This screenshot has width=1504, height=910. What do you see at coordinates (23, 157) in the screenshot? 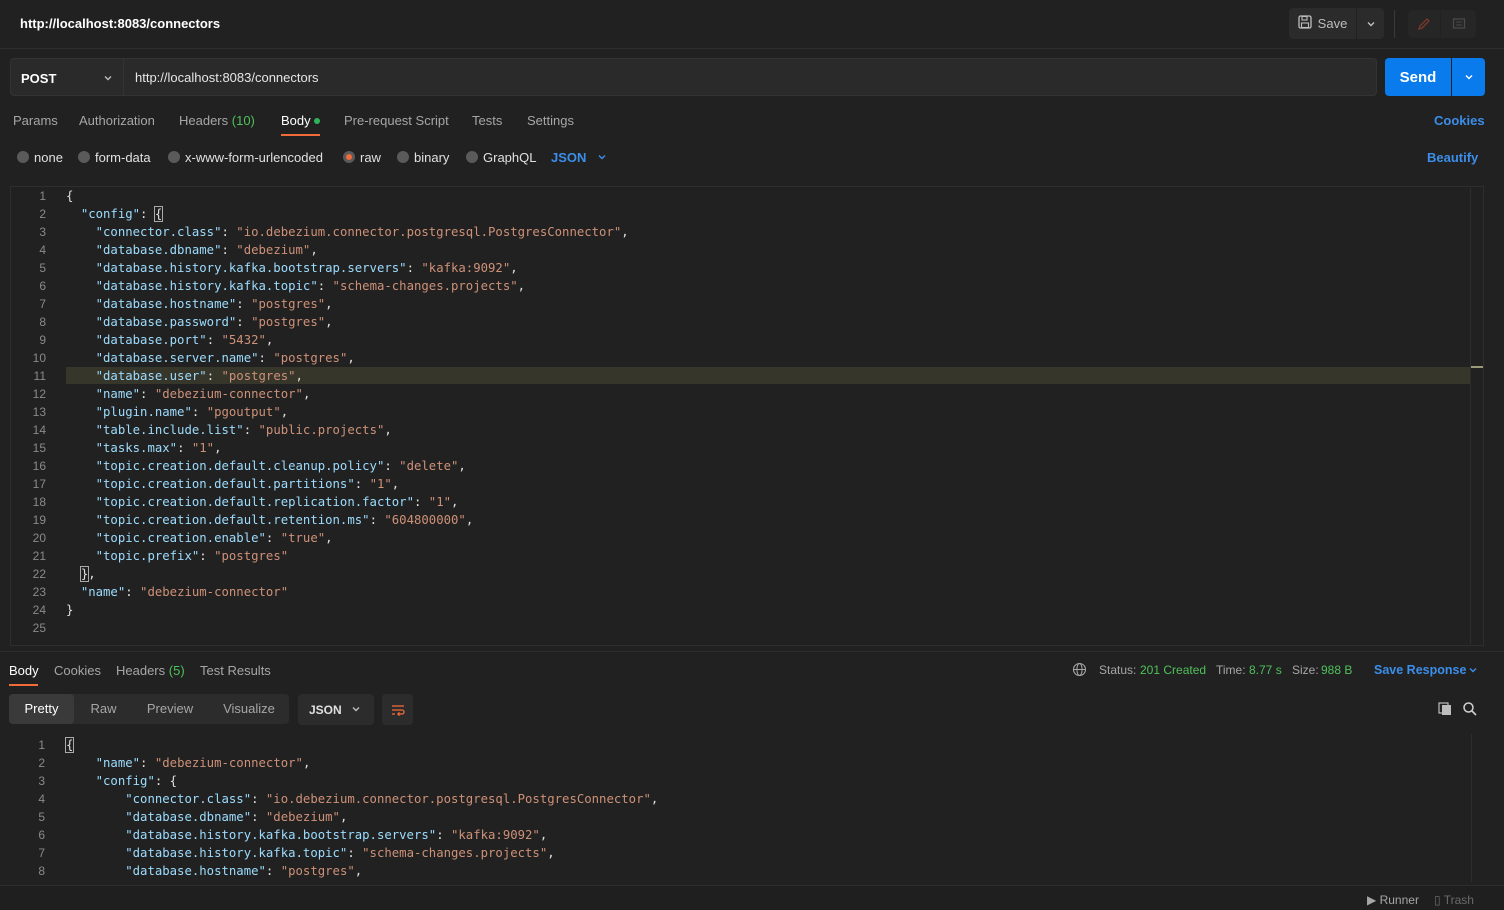
I see `radio-none` at bounding box center [23, 157].